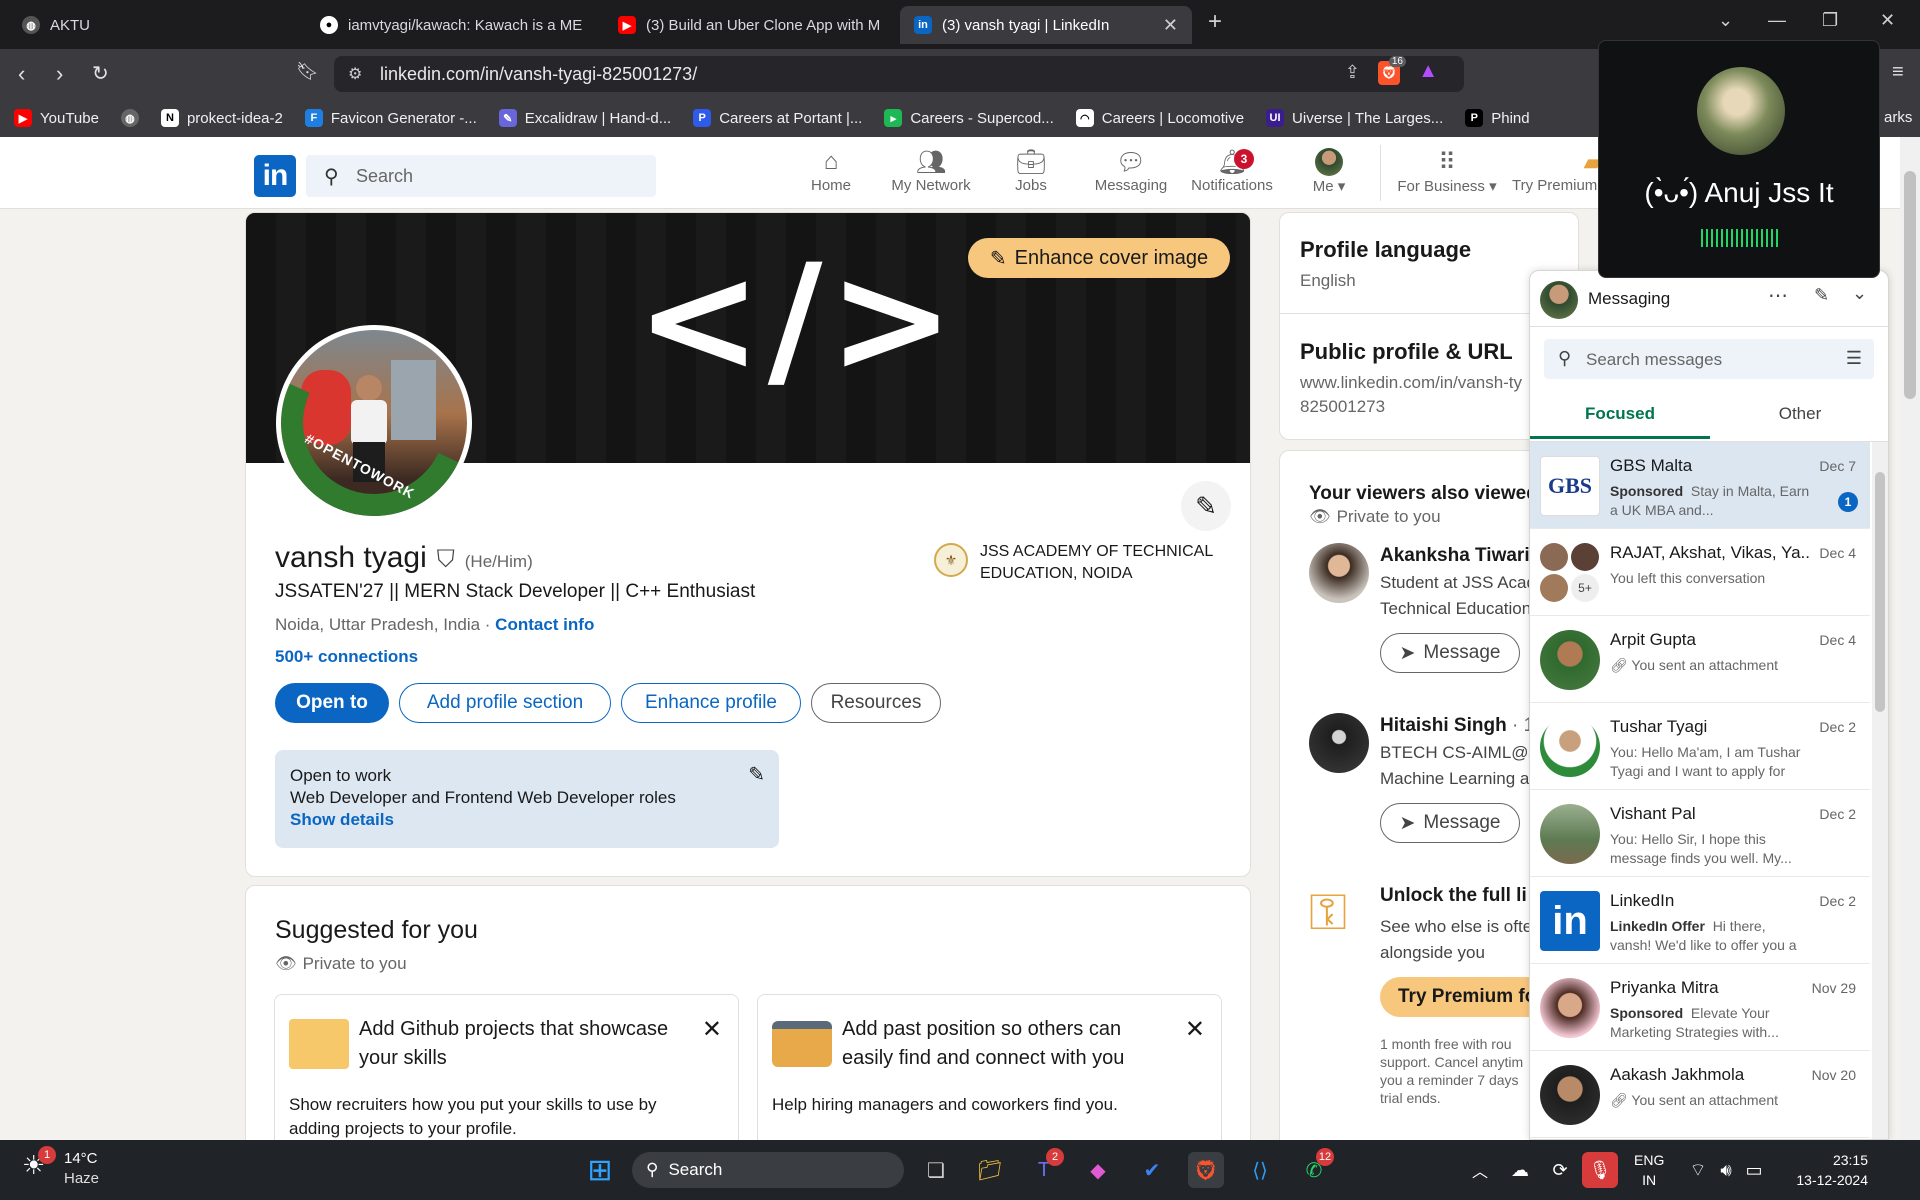 This screenshot has width=1920, height=1200. I want to click on close-tab-icon: ✕, so click(1170, 25).